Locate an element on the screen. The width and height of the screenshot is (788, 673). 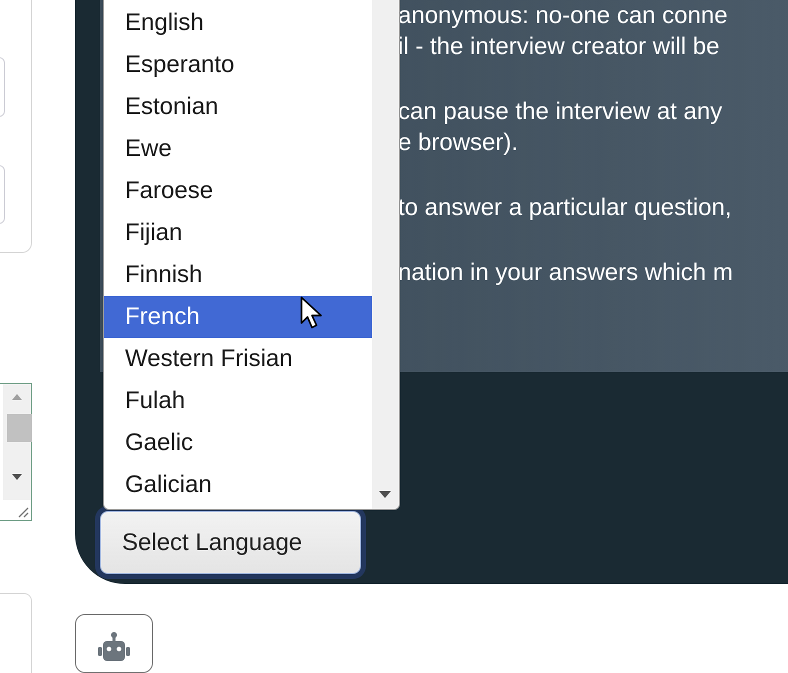
language-option: English is located at coordinates (238, 23).